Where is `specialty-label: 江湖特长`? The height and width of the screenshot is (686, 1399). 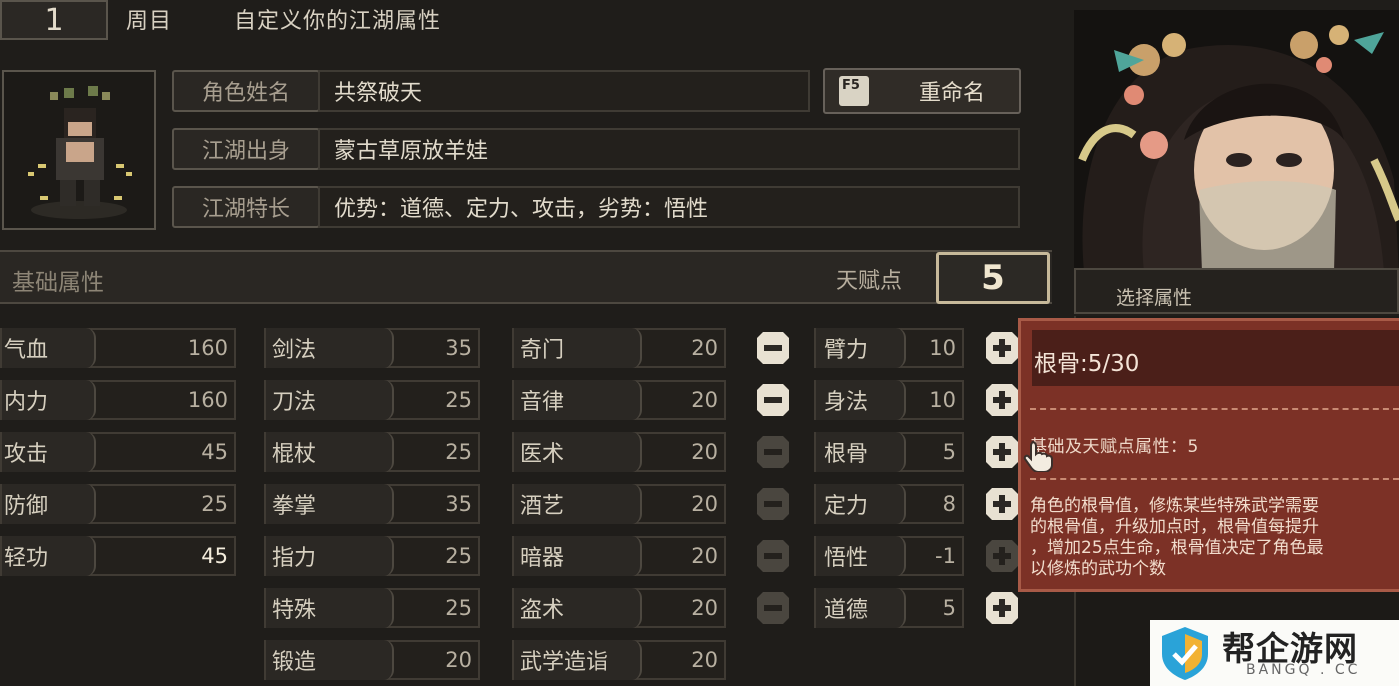
specialty-label: 江湖特长 is located at coordinates (246, 207).